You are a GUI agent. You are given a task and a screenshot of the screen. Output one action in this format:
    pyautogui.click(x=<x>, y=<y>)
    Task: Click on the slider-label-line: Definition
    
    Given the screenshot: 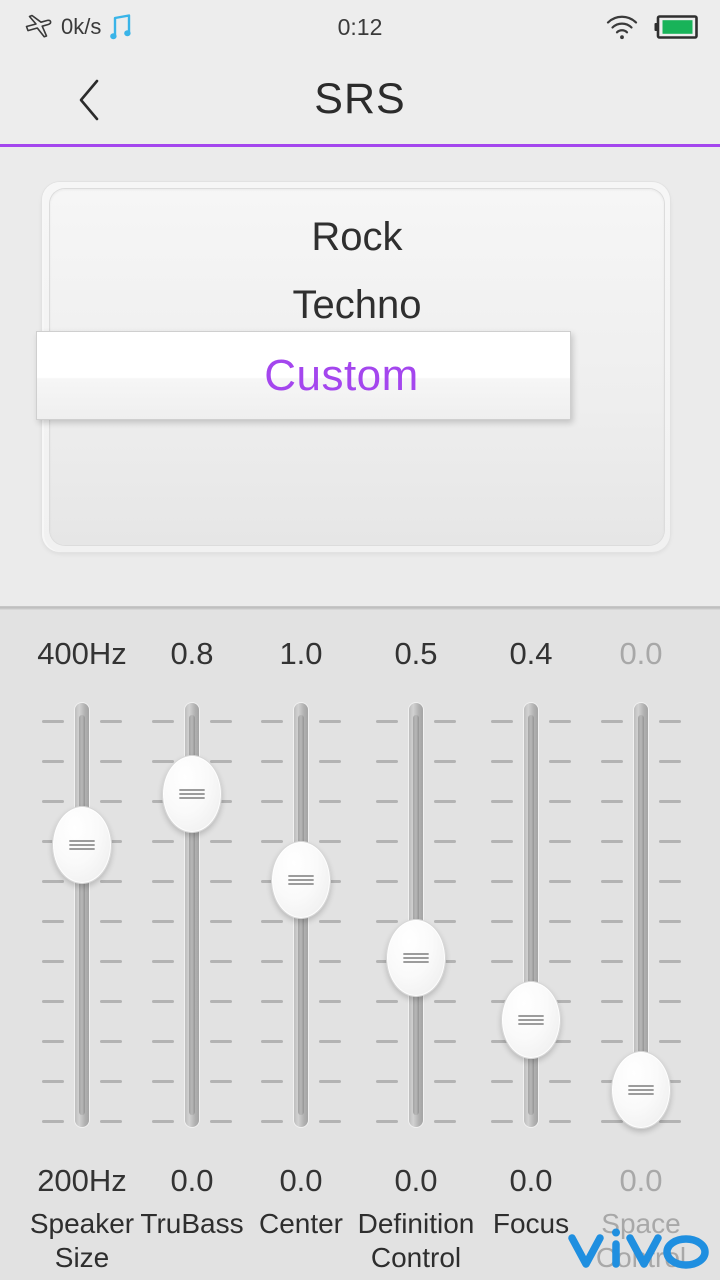 What is the action you would take?
    pyautogui.click(x=416, y=1223)
    